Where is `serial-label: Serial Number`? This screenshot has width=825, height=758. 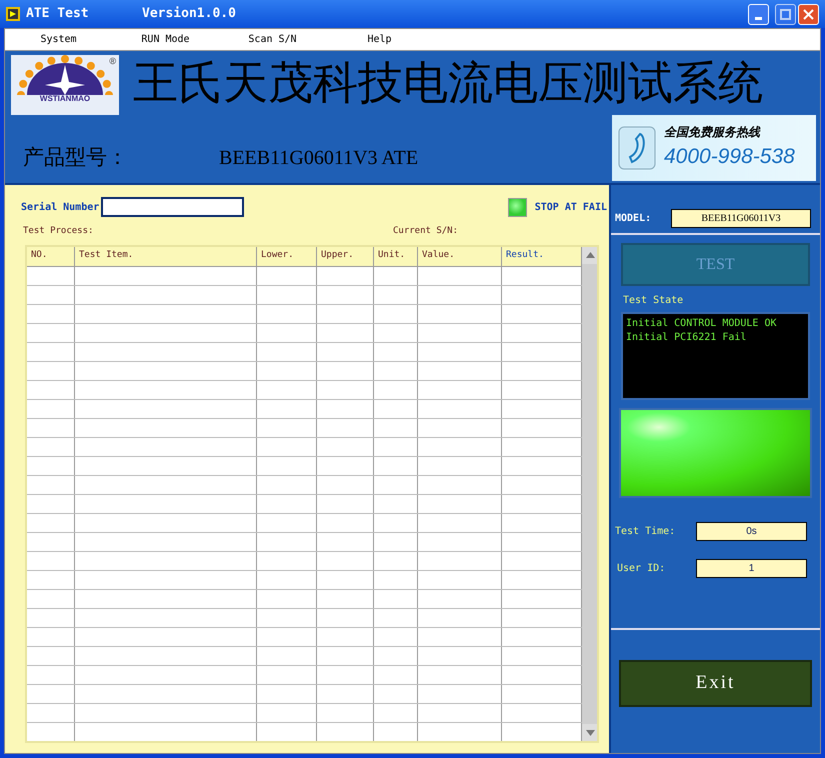 serial-label: Serial Number is located at coordinates (60, 207).